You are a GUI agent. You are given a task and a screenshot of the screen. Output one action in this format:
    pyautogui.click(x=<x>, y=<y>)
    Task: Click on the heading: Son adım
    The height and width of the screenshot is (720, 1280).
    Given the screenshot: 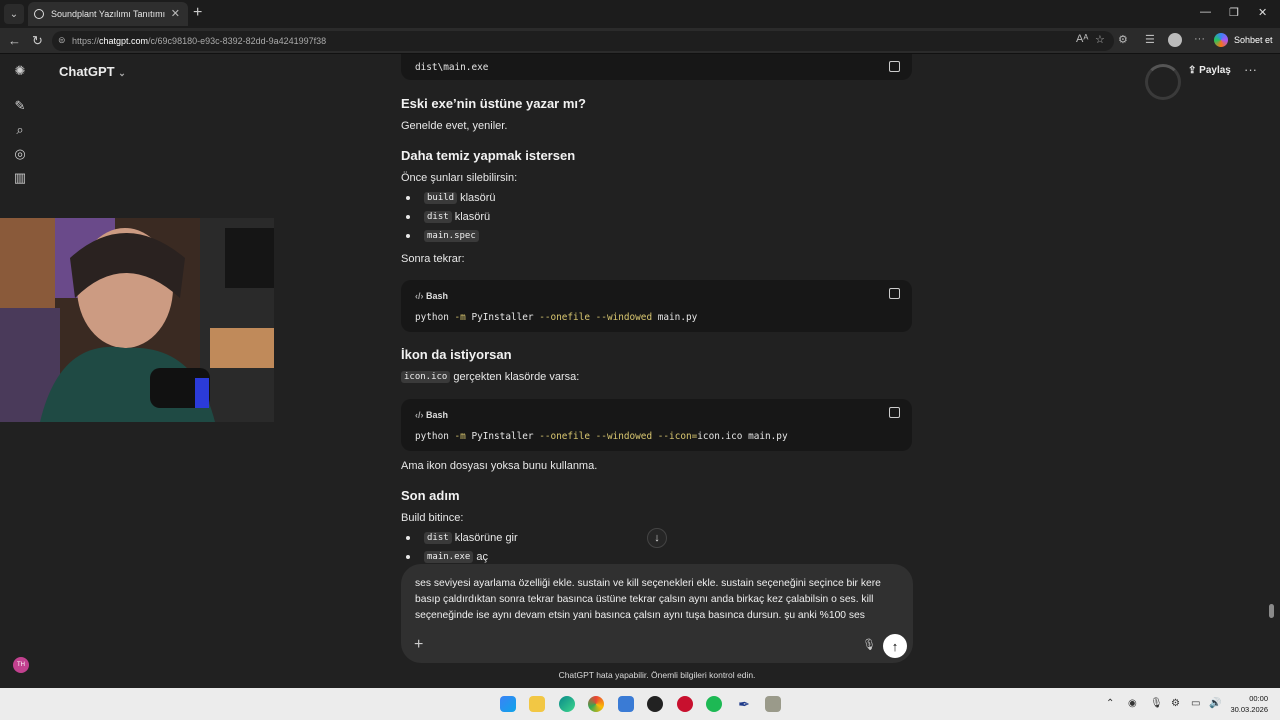 What is the action you would take?
    pyautogui.click(x=430, y=495)
    